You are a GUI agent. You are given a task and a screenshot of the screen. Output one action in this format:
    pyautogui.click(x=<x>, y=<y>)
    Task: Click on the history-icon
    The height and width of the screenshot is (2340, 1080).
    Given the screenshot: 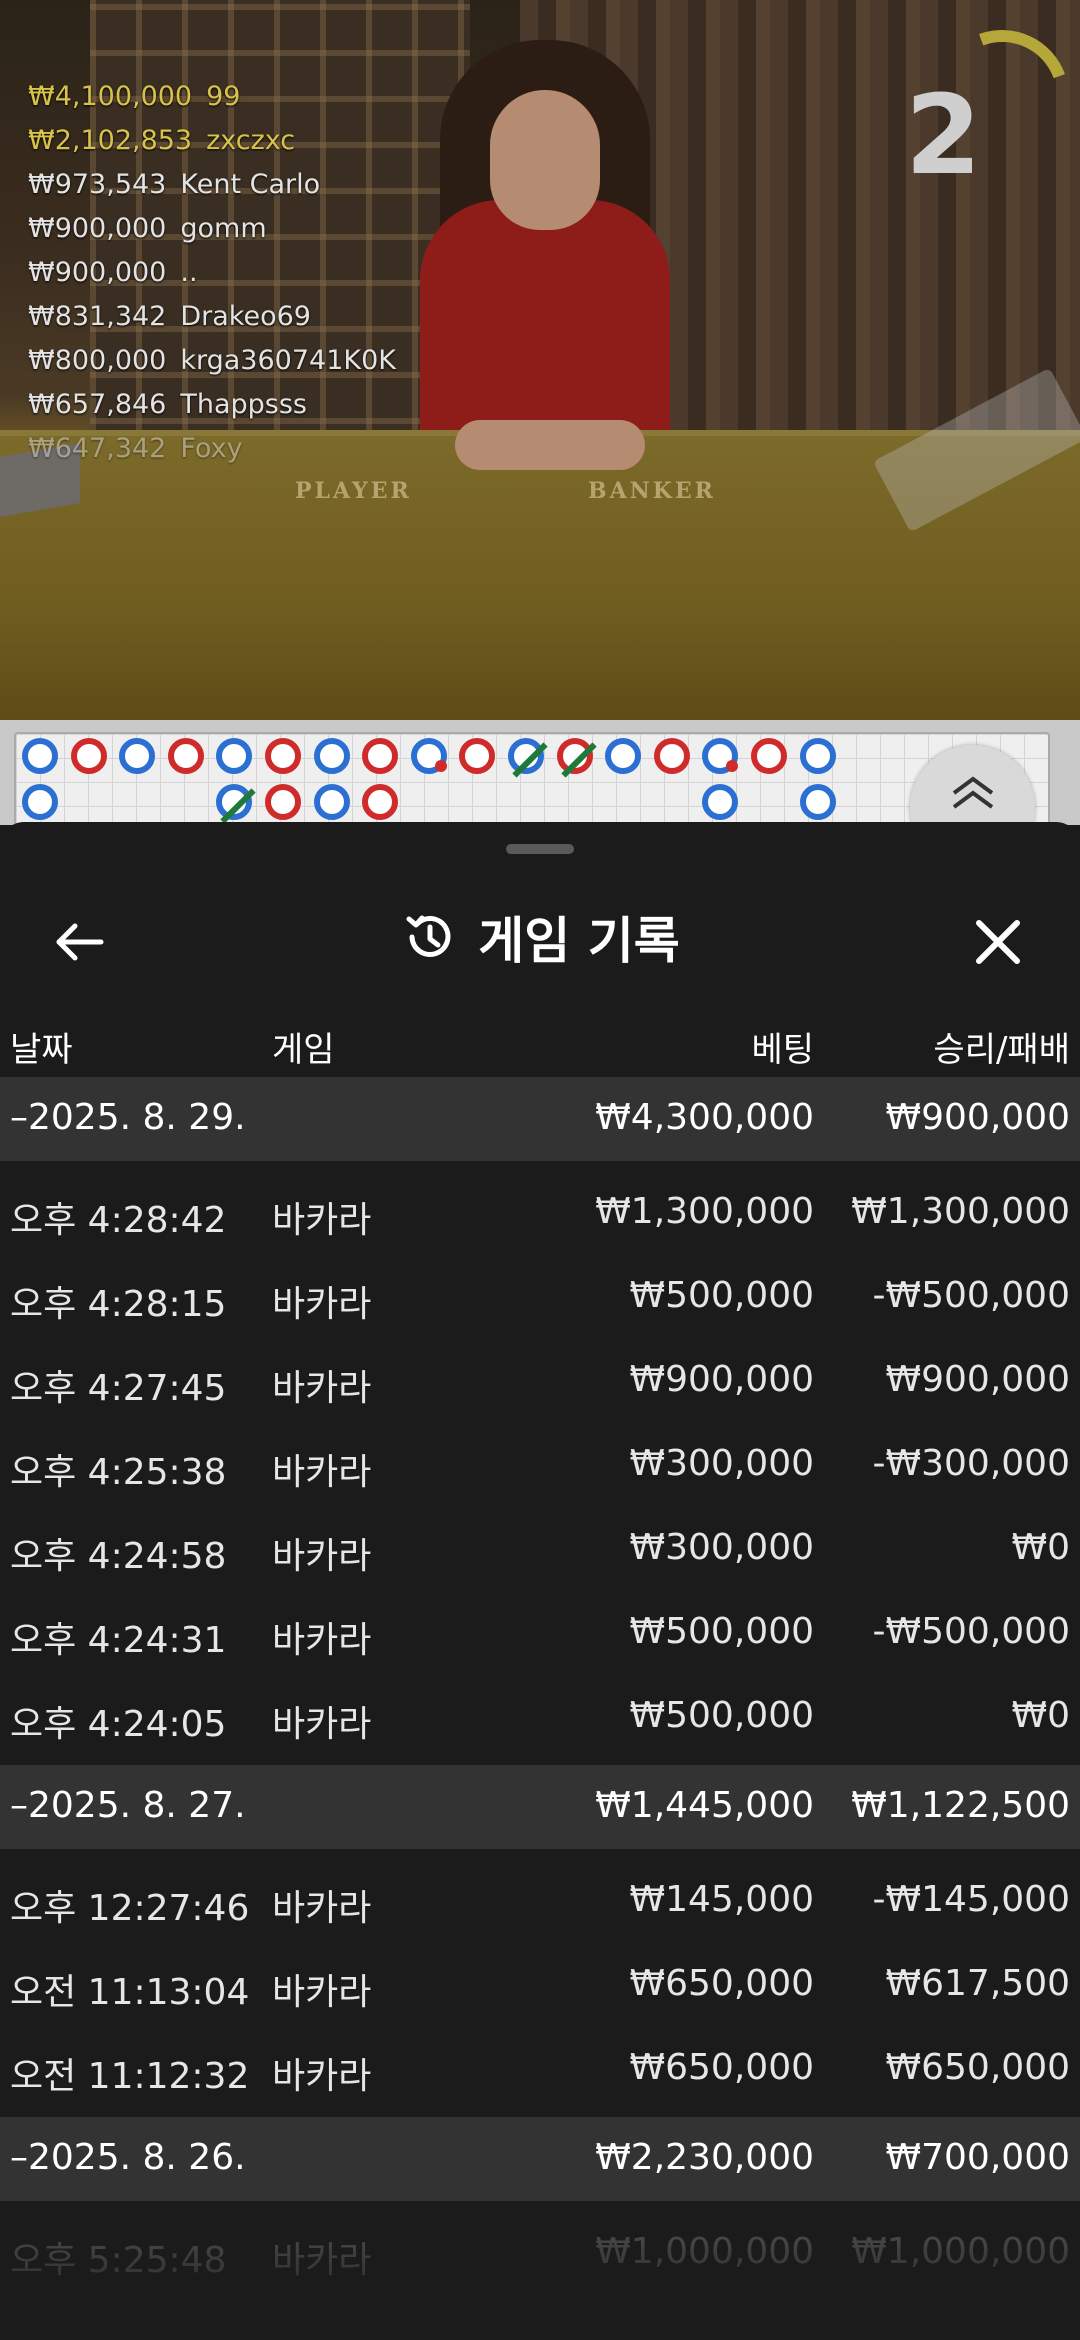 What is the action you would take?
    pyautogui.click(x=428, y=936)
    